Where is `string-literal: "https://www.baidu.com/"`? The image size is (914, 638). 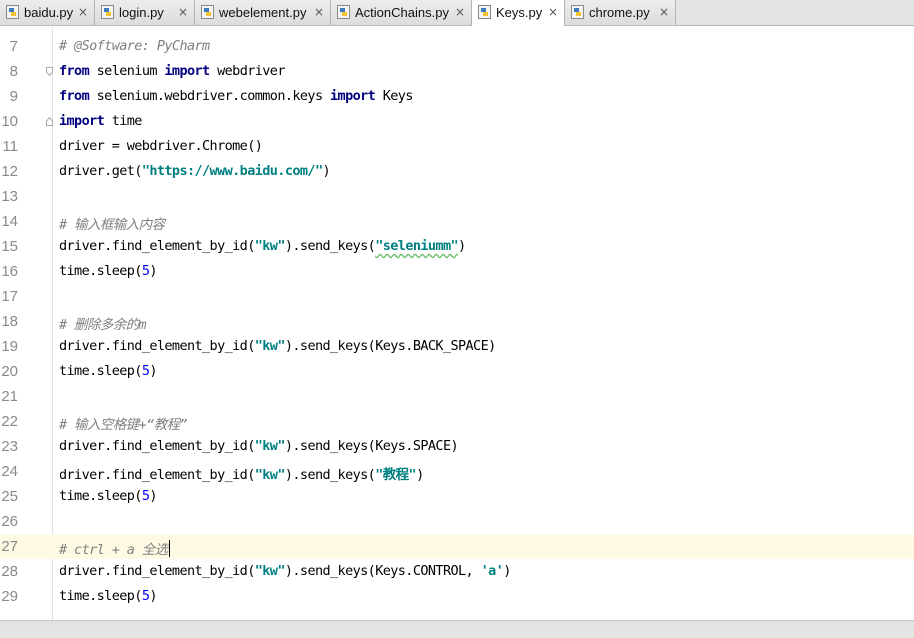
string-literal: "https://www.baidu.com/" is located at coordinates (232, 171).